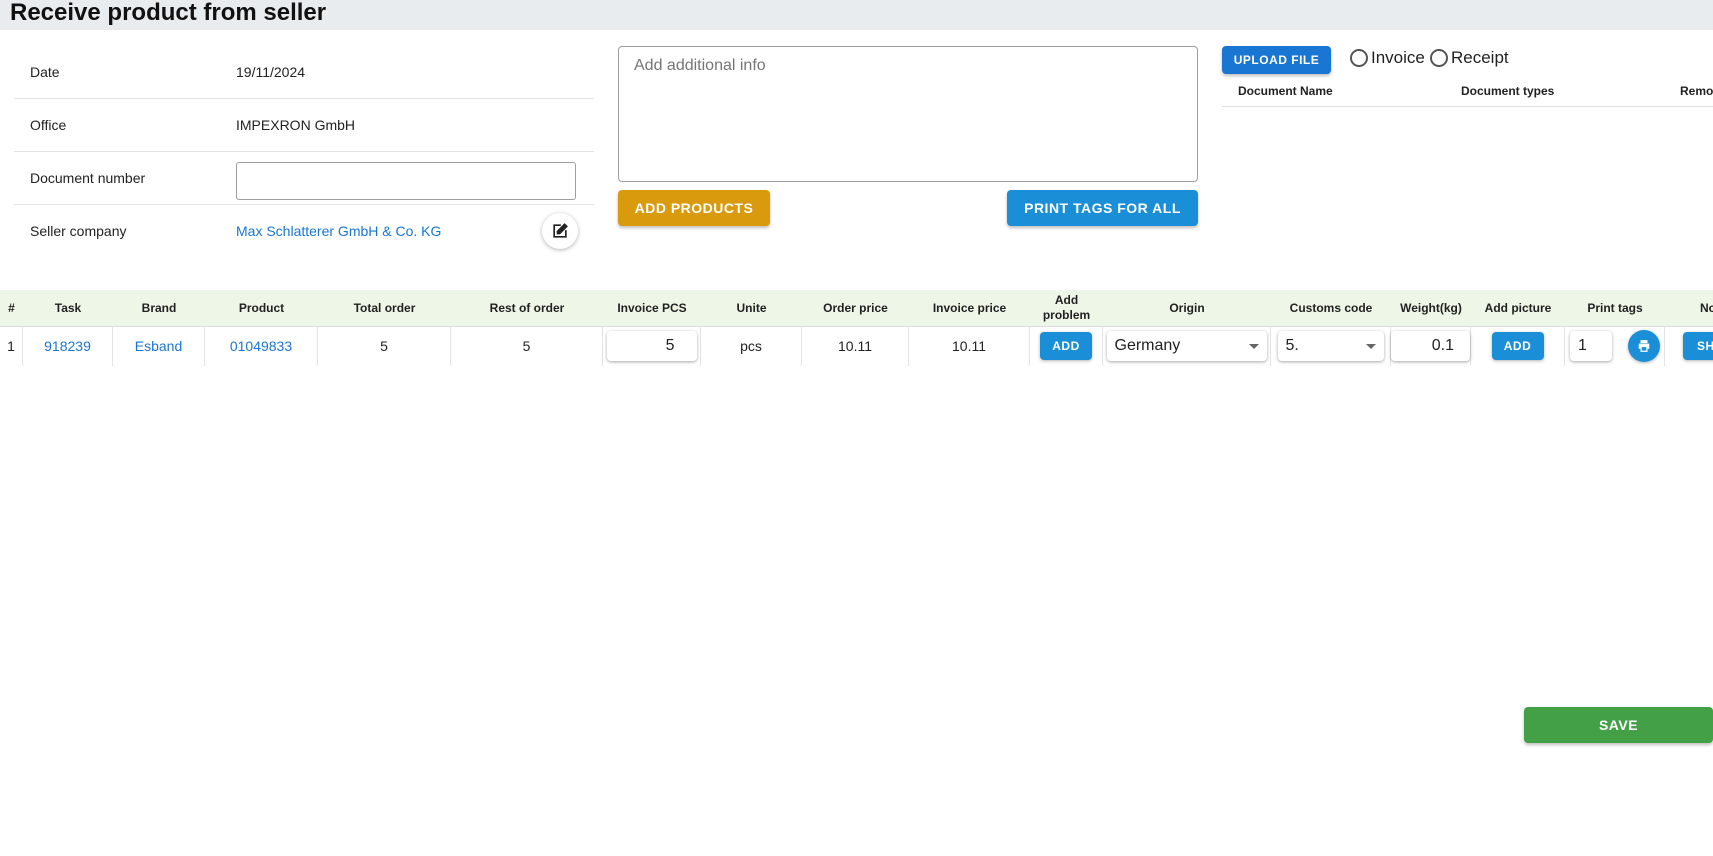 The width and height of the screenshot is (1713, 856). What do you see at coordinates (45, 72) in the screenshot?
I see `date-label: Date` at bounding box center [45, 72].